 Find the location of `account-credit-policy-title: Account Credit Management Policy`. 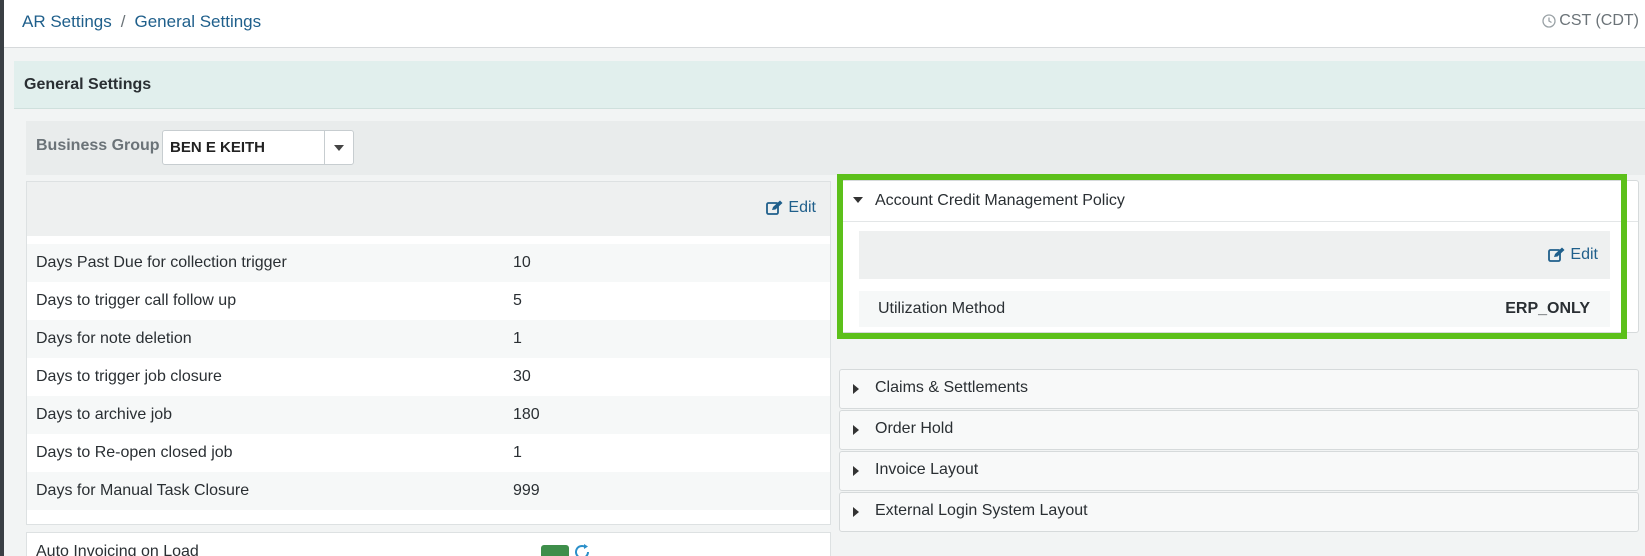

account-credit-policy-title: Account Credit Management Policy is located at coordinates (1000, 200).